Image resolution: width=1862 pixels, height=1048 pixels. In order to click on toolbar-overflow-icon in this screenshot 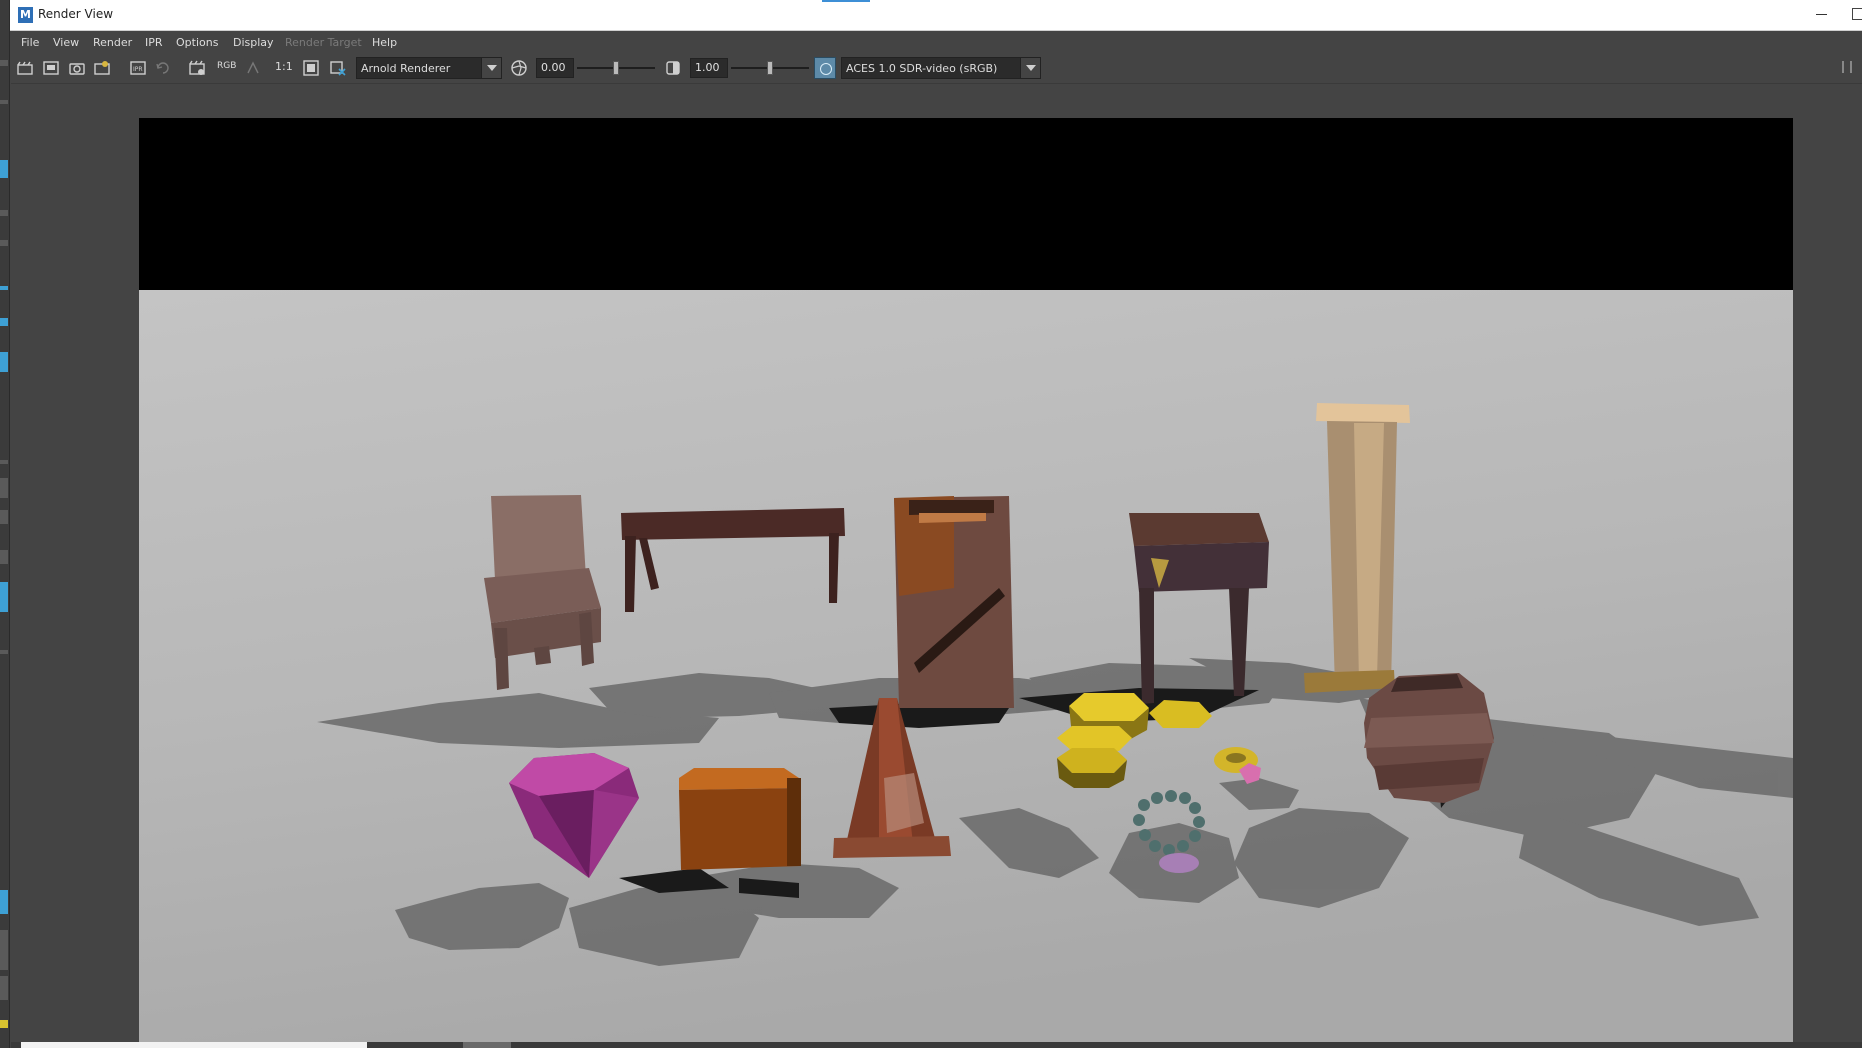, I will do `click(1848, 68)`.